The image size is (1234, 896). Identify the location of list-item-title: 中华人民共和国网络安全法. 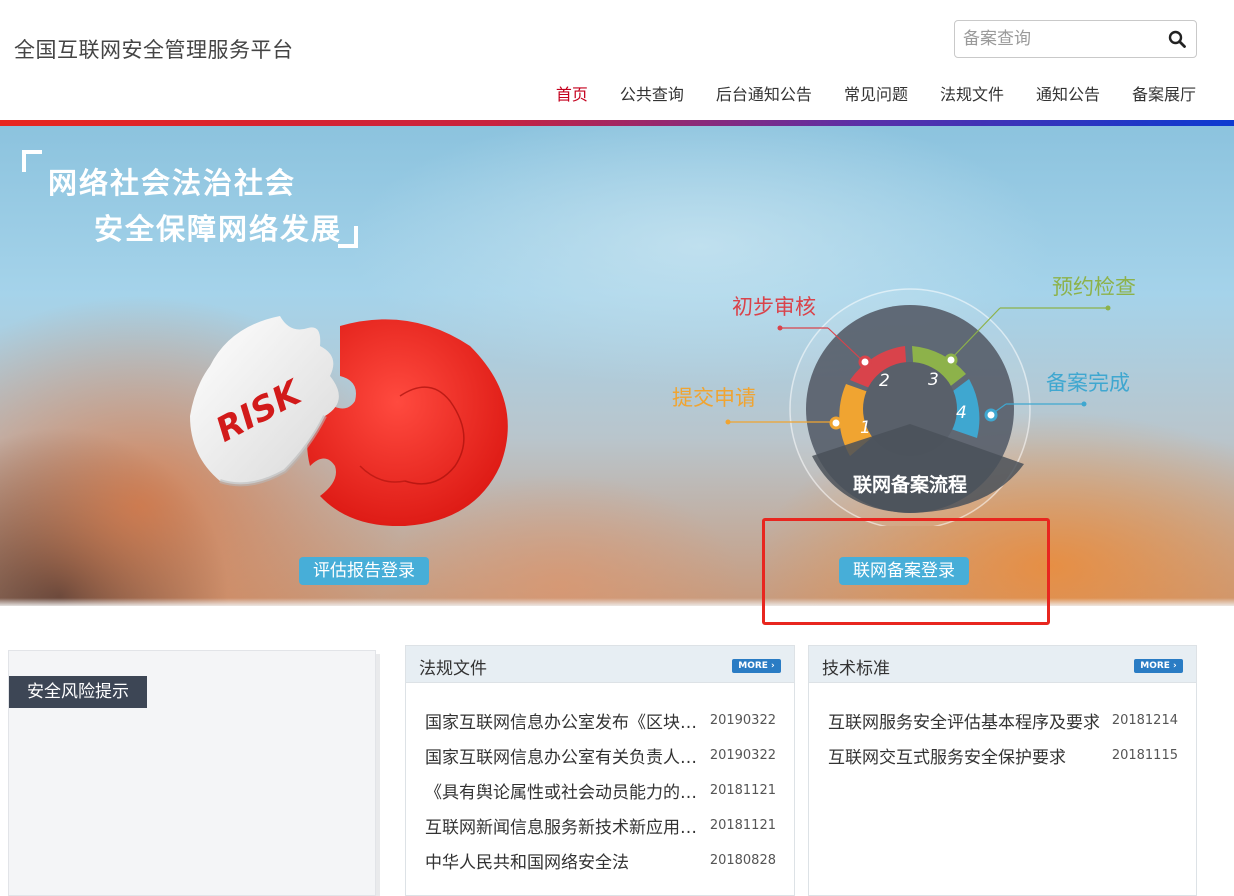
(527, 863).